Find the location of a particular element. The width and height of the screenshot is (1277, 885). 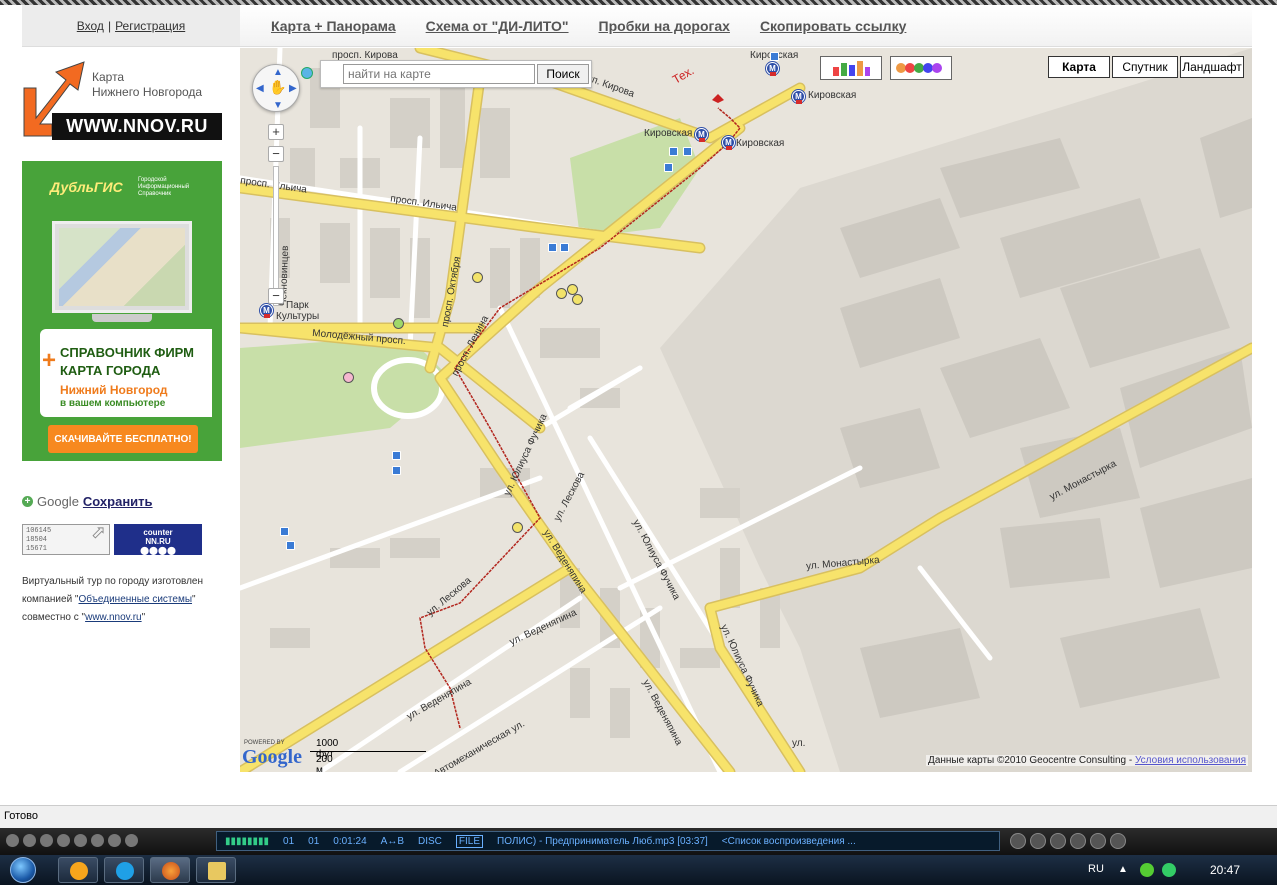

google-save: + Google Сохранить is located at coordinates (87, 501).